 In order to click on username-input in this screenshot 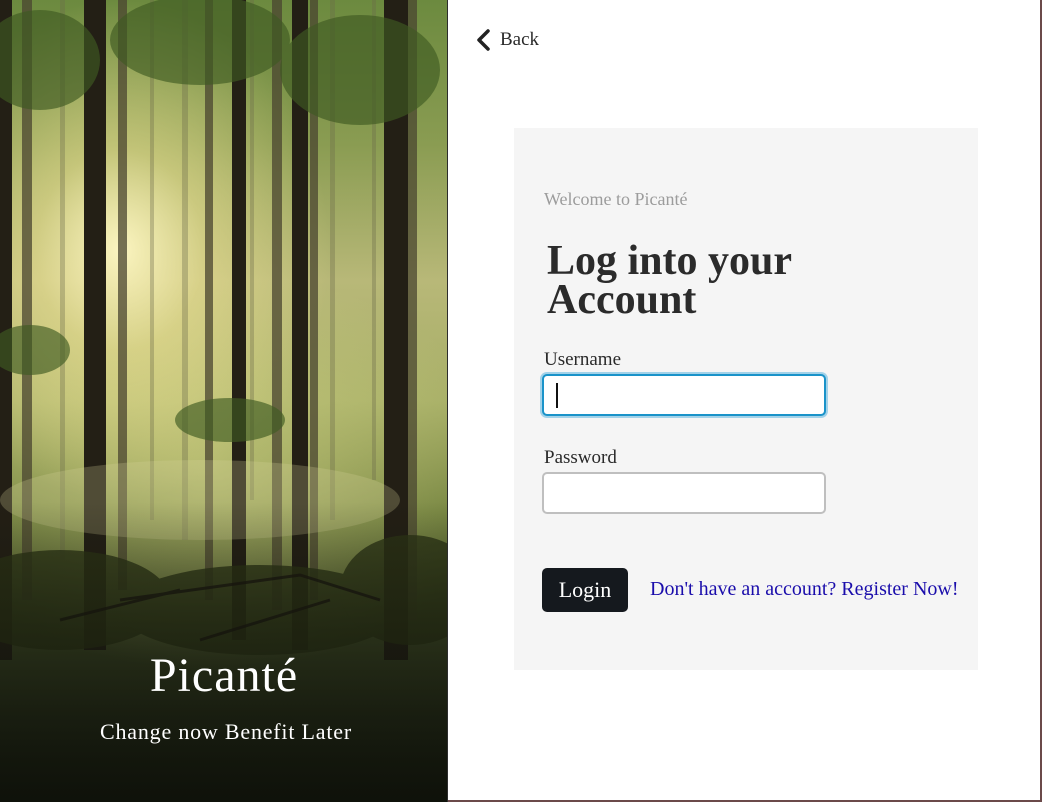, I will do `click(684, 395)`.